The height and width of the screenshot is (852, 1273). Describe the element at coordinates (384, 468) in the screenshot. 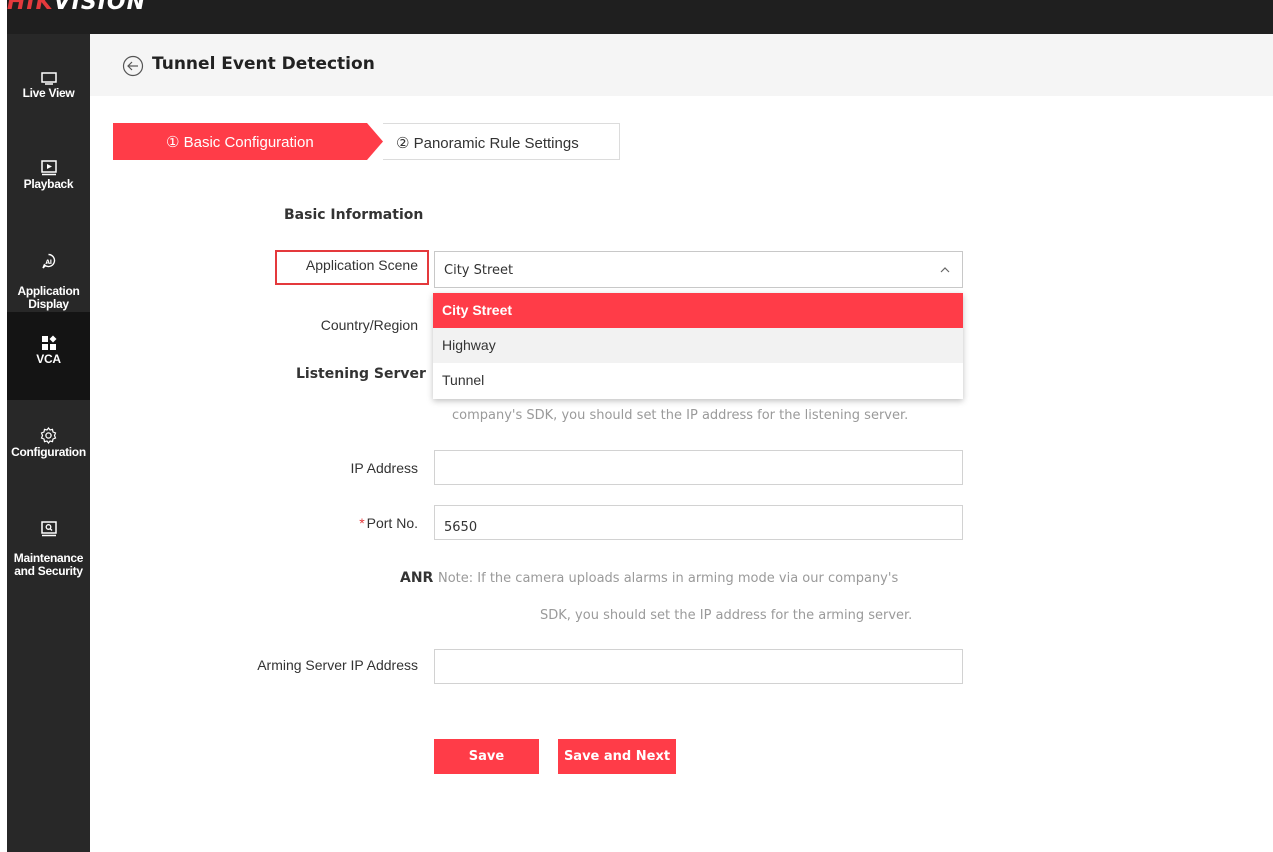

I see `ip-address-label: IP Address` at that location.